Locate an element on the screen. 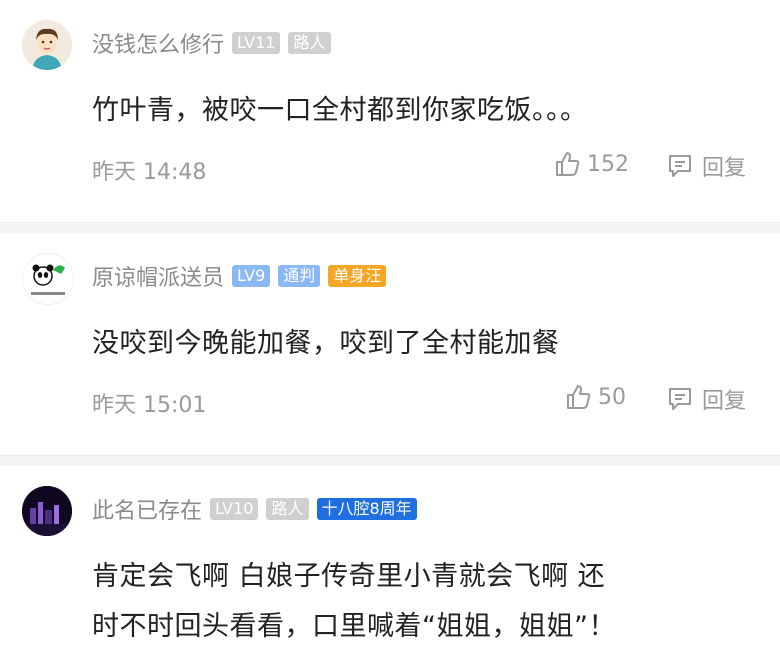 The width and height of the screenshot is (780, 661). username: 此名已存在 is located at coordinates (147, 509).